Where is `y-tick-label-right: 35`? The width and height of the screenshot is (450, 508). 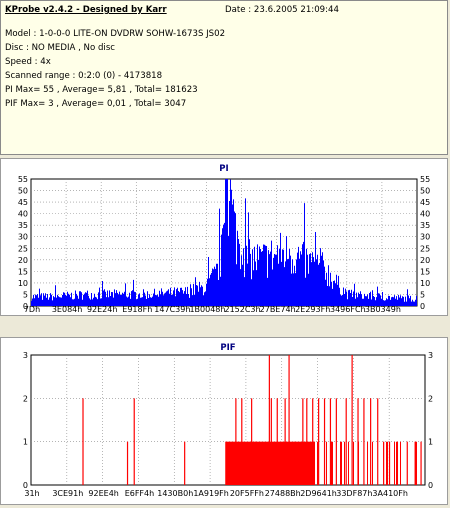 y-tick-label-right: 35 is located at coordinates (425, 225).